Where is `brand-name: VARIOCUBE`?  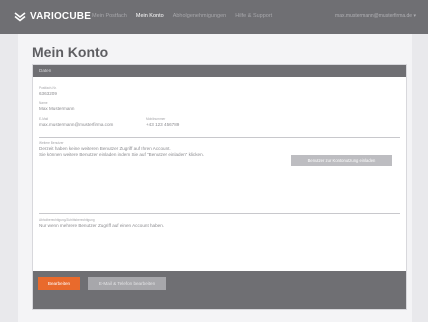 brand-name: VARIOCUBE is located at coordinates (61, 16).